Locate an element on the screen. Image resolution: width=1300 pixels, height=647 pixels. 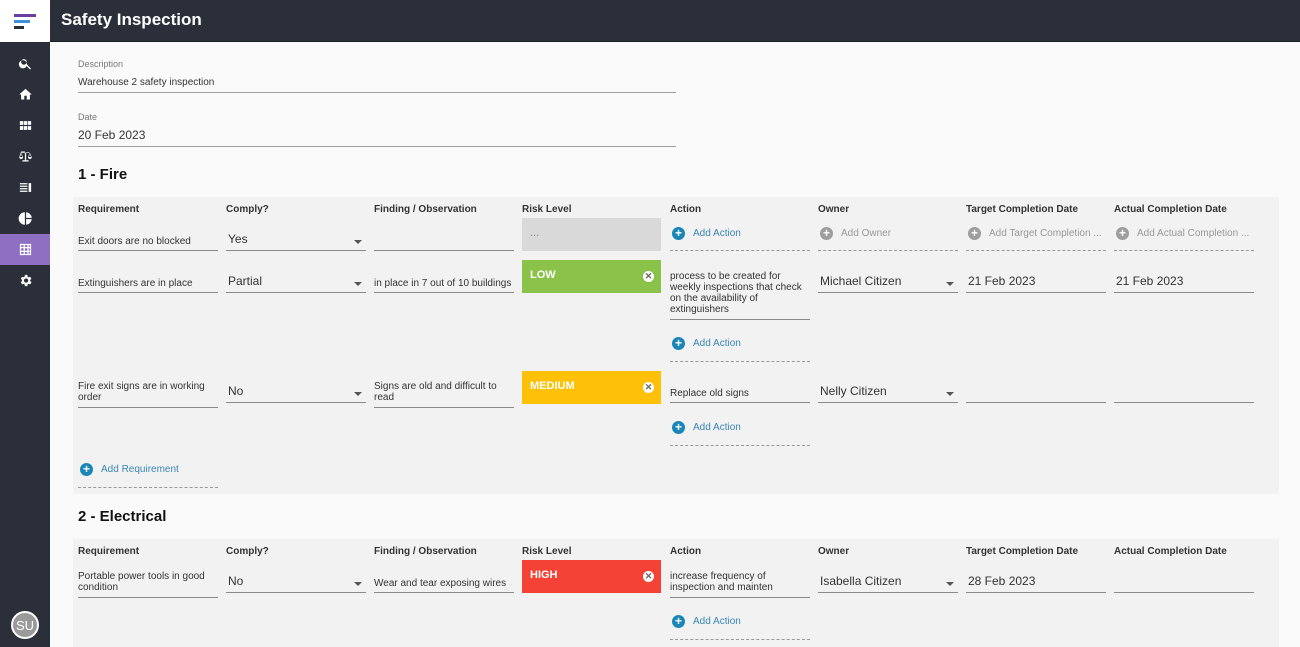
nav-list is located at coordinates (25, 187).